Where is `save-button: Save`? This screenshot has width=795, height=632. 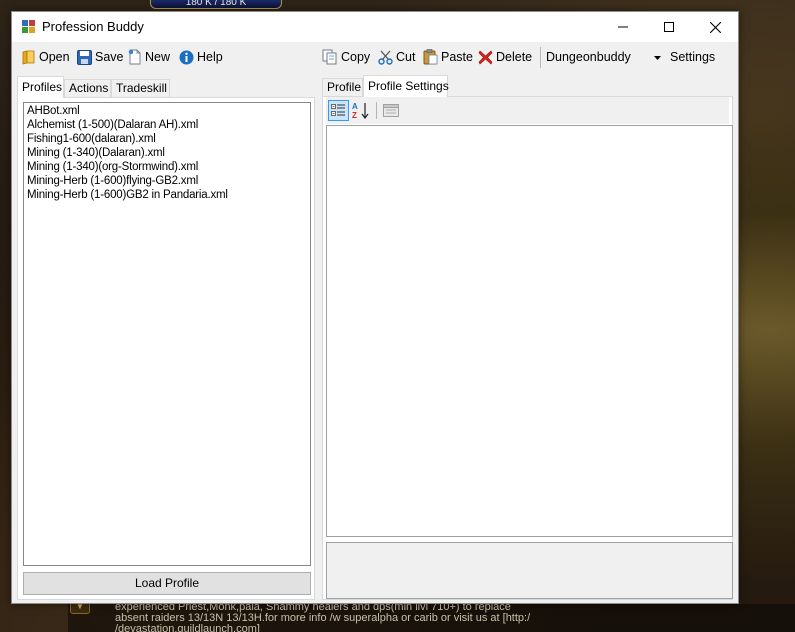 save-button: Save is located at coordinates (100, 57).